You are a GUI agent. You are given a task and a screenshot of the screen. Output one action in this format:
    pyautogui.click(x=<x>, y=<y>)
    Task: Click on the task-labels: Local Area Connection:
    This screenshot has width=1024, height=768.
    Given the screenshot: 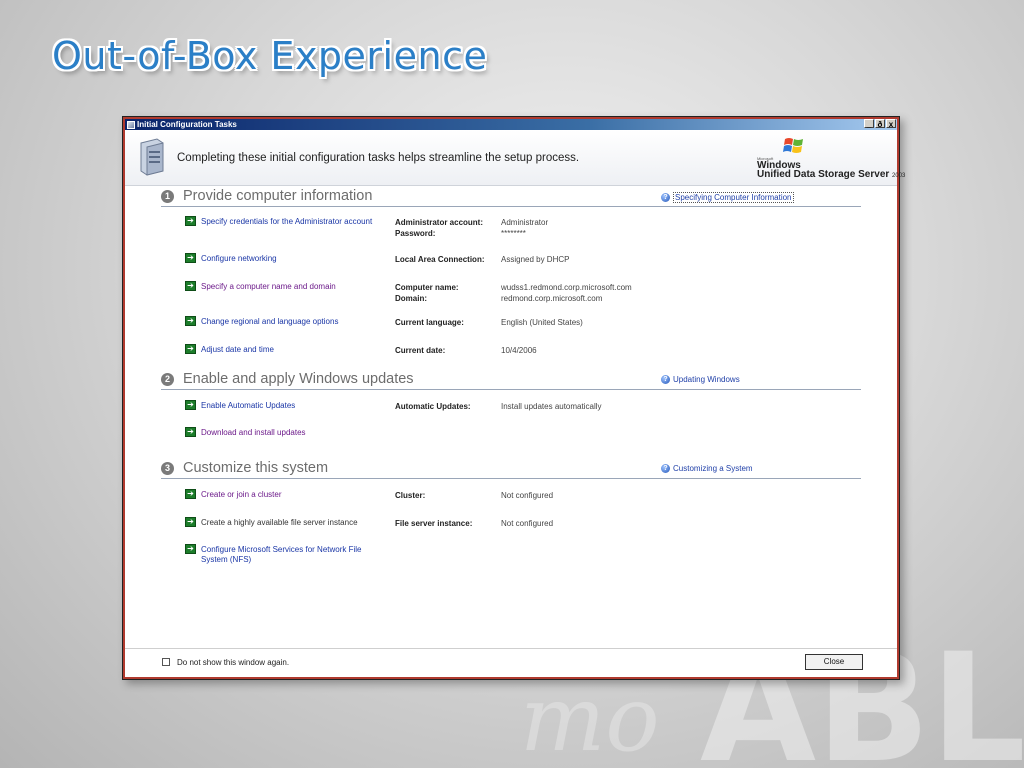 What is the action you would take?
    pyautogui.click(x=440, y=259)
    